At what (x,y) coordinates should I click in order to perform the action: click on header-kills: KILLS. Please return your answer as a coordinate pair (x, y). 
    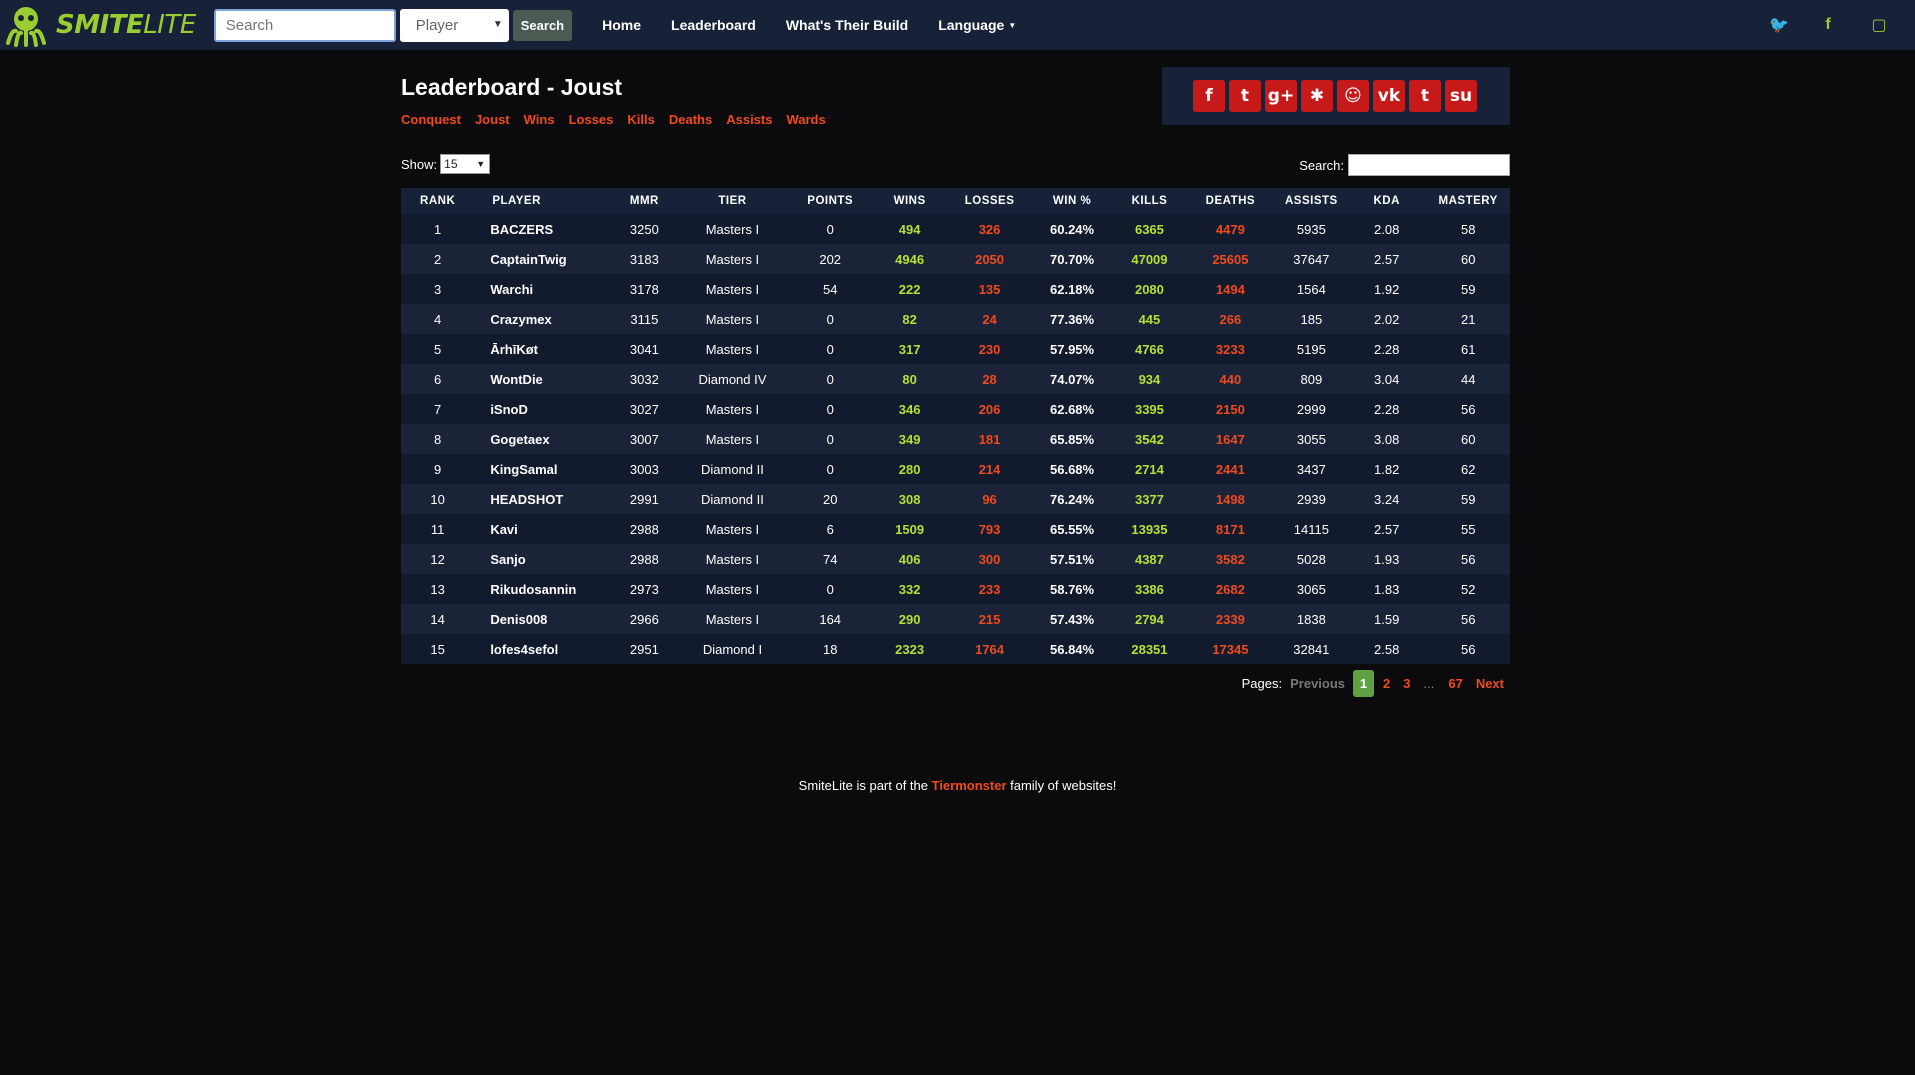
    Looking at the image, I should click on (1149, 201).